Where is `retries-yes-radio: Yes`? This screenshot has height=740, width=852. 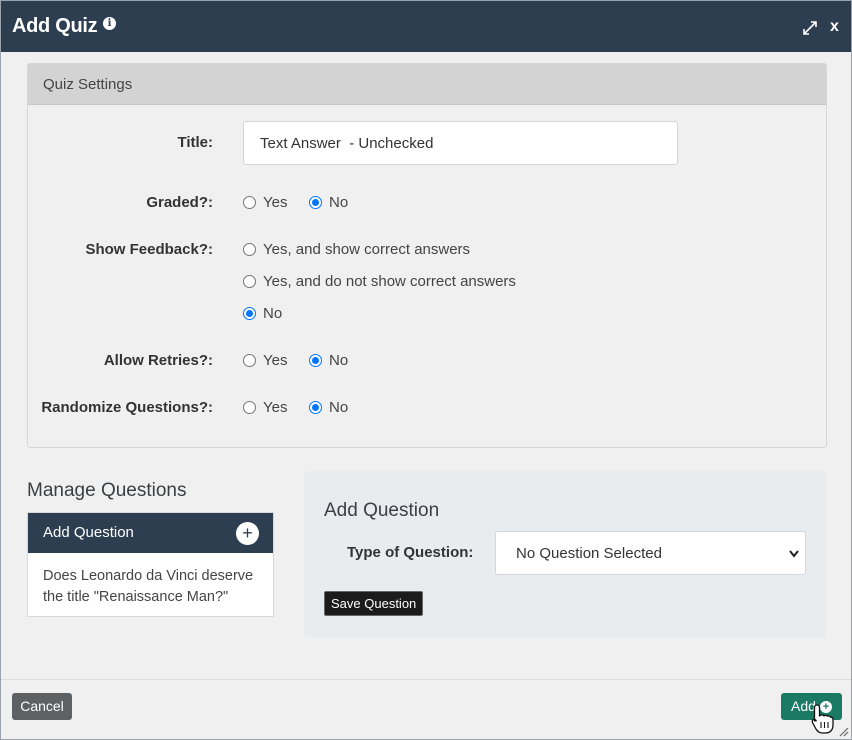
retries-yes-radio: Yes is located at coordinates (265, 360).